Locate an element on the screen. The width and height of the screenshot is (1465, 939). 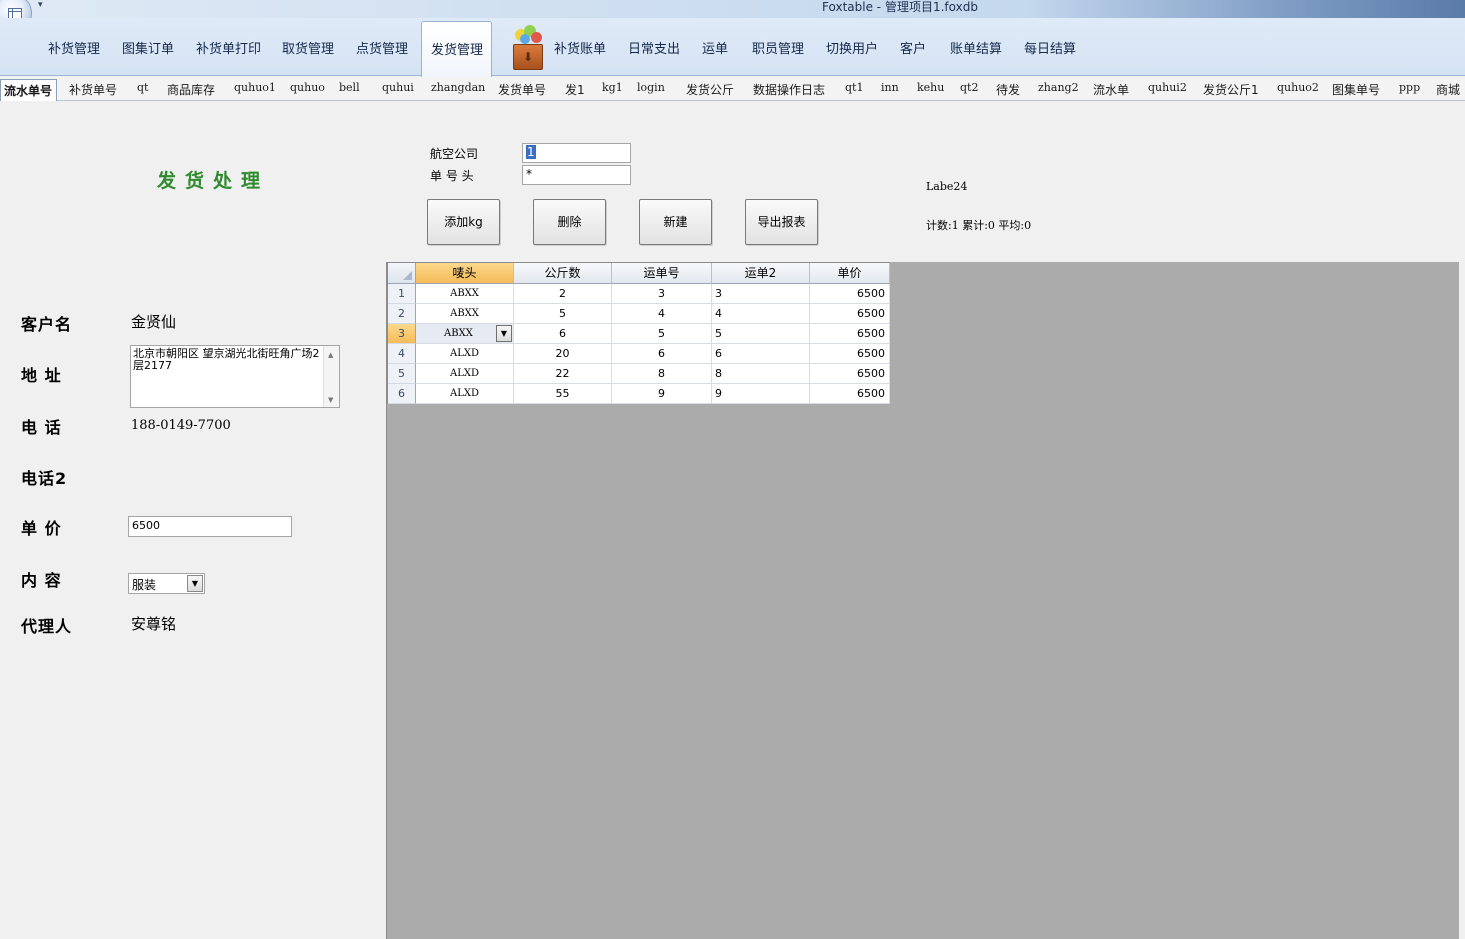
export-report-button: 导出报表 is located at coordinates (781, 222).